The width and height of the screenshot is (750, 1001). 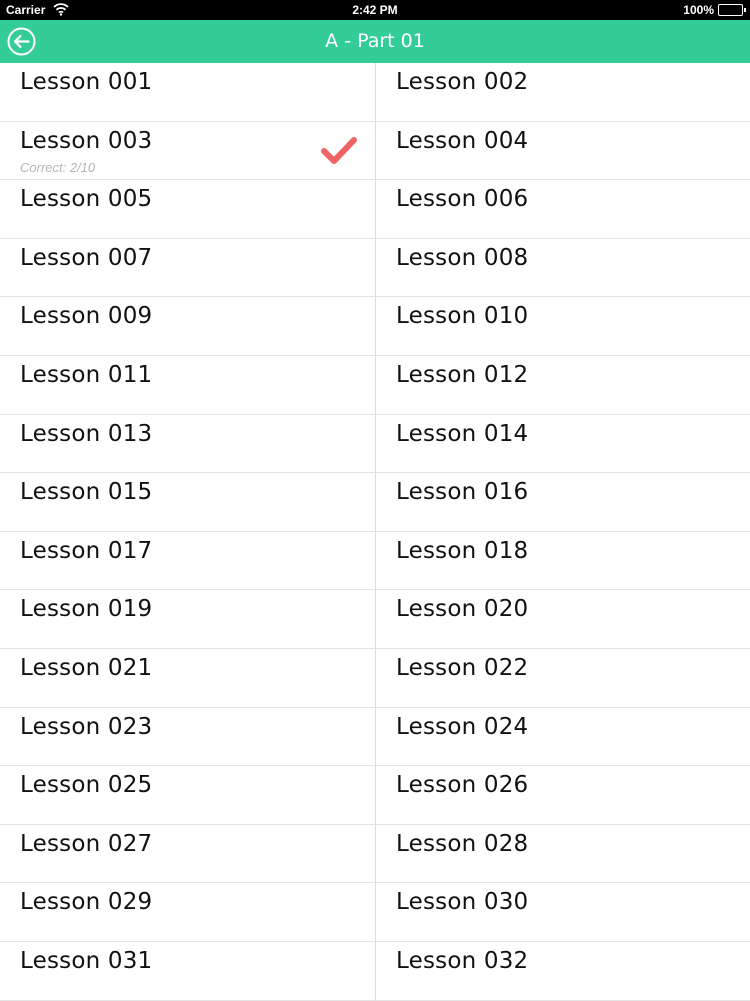 What do you see at coordinates (188, 737) in the screenshot?
I see `lesson-cell: Lesson 023` at bounding box center [188, 737].